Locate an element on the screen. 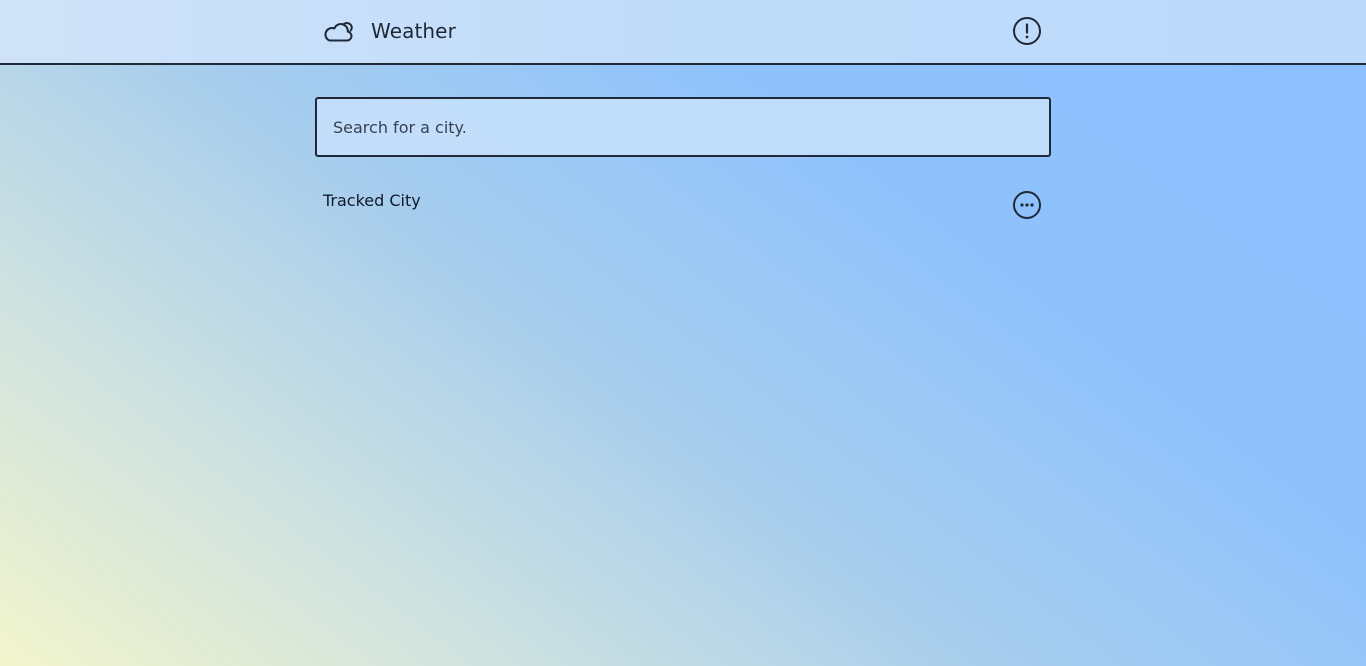 The width and height of the screenshot is (1366, 666). tracked-city-row: Tracked City is located at coordinates (683, 205).